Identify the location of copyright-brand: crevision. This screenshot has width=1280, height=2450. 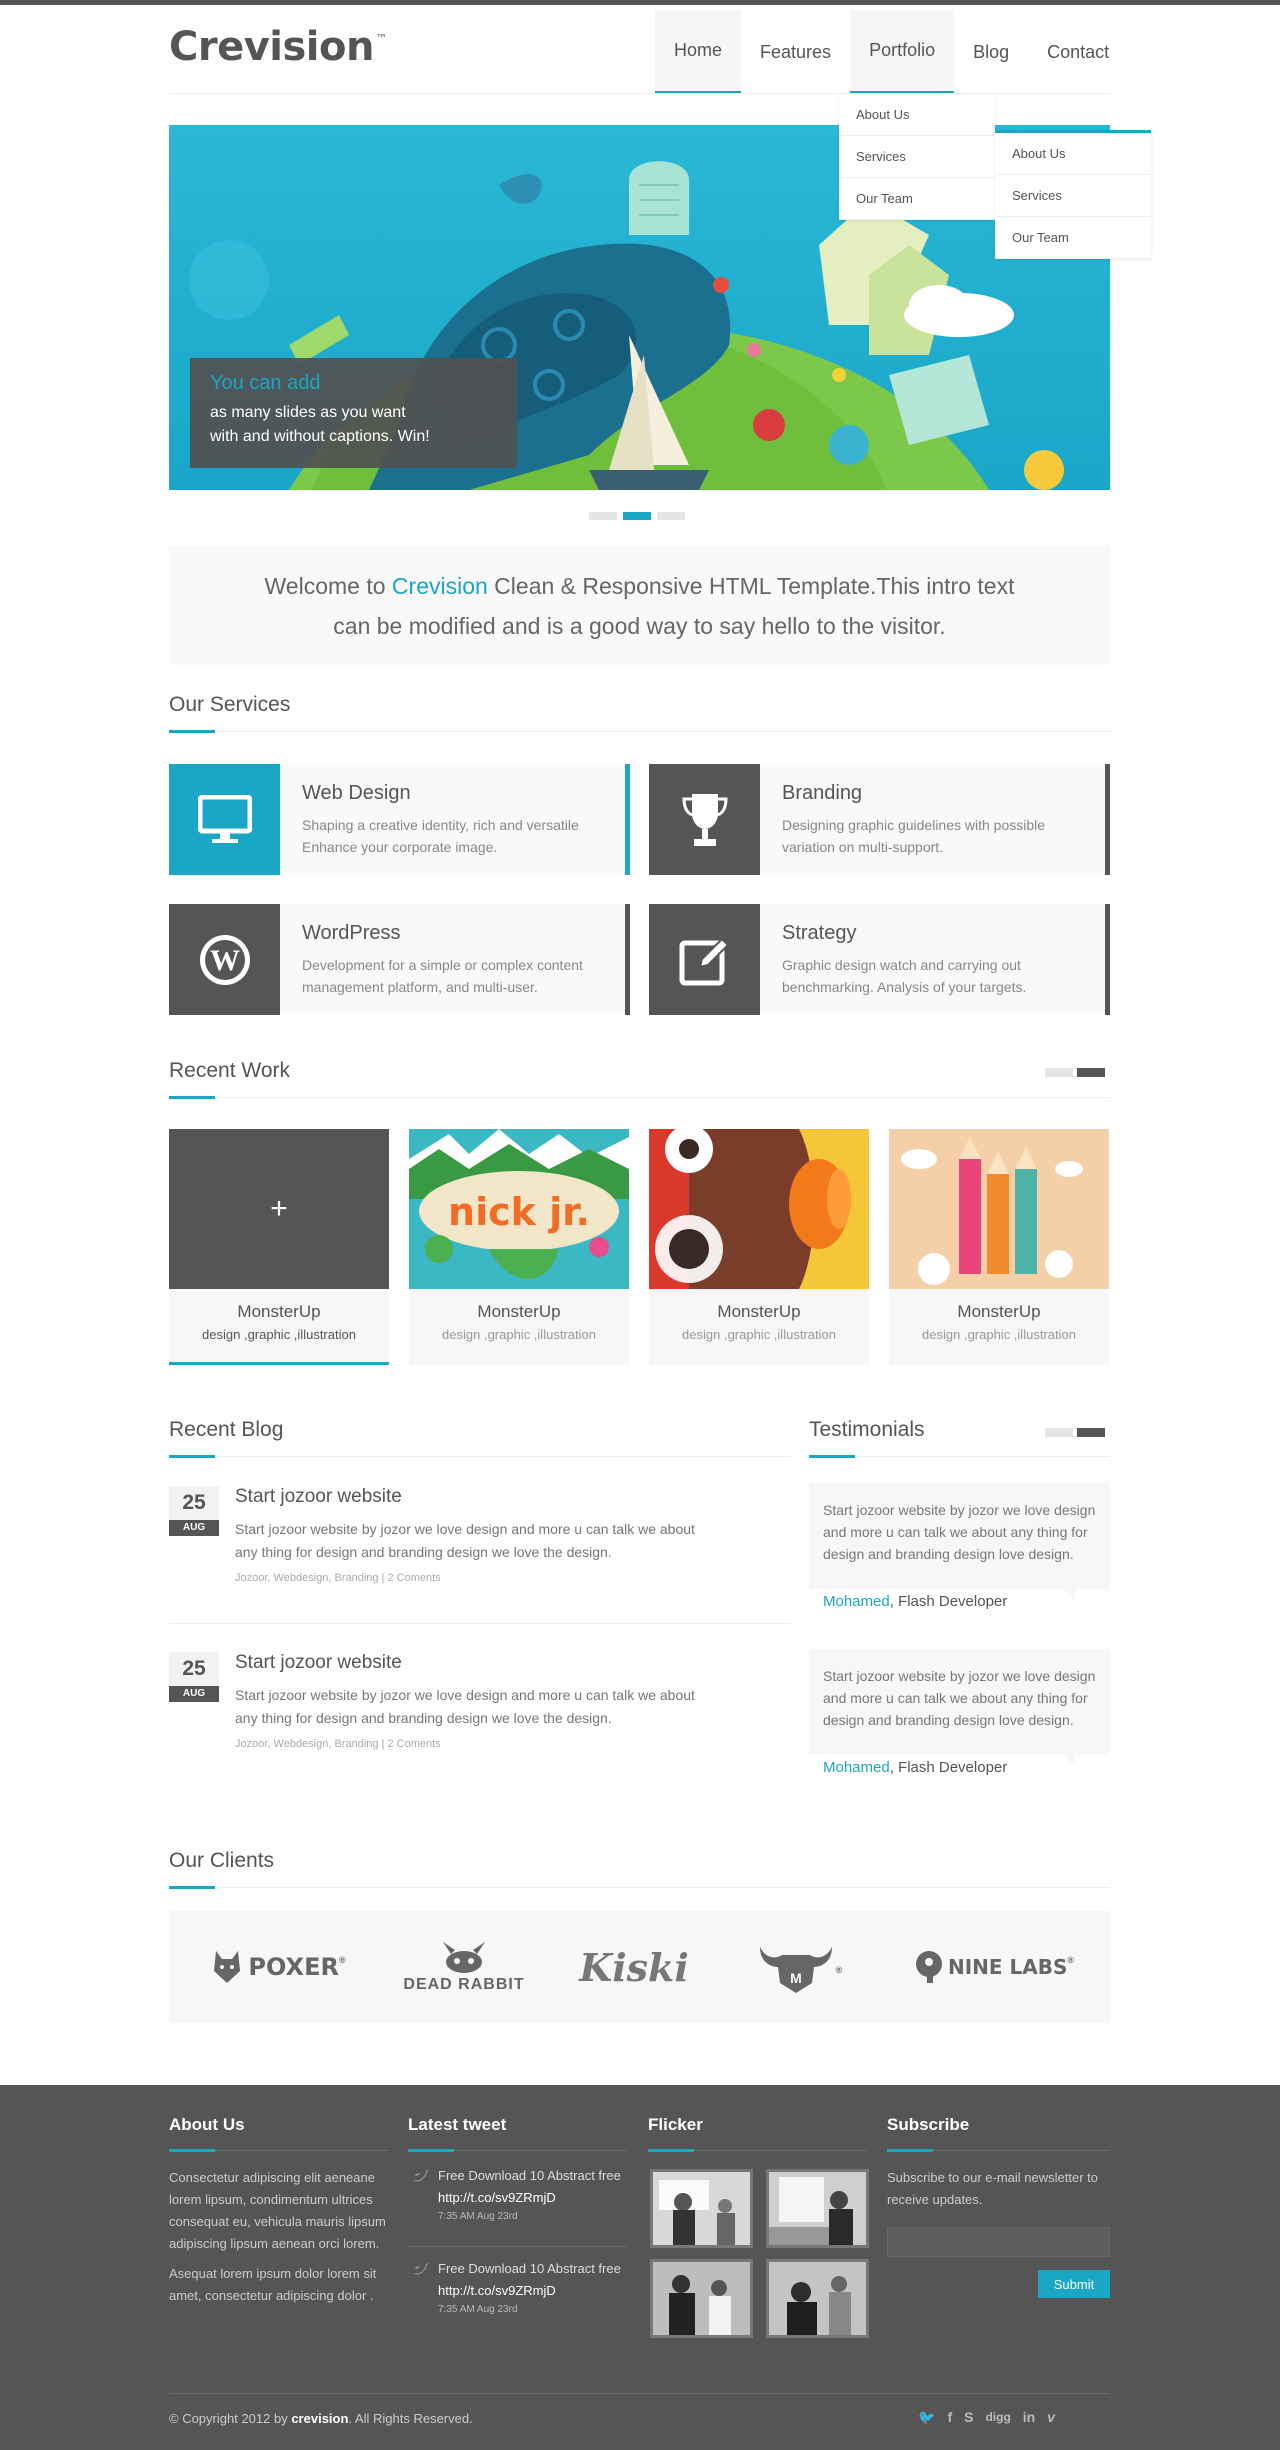
(319, 2418).